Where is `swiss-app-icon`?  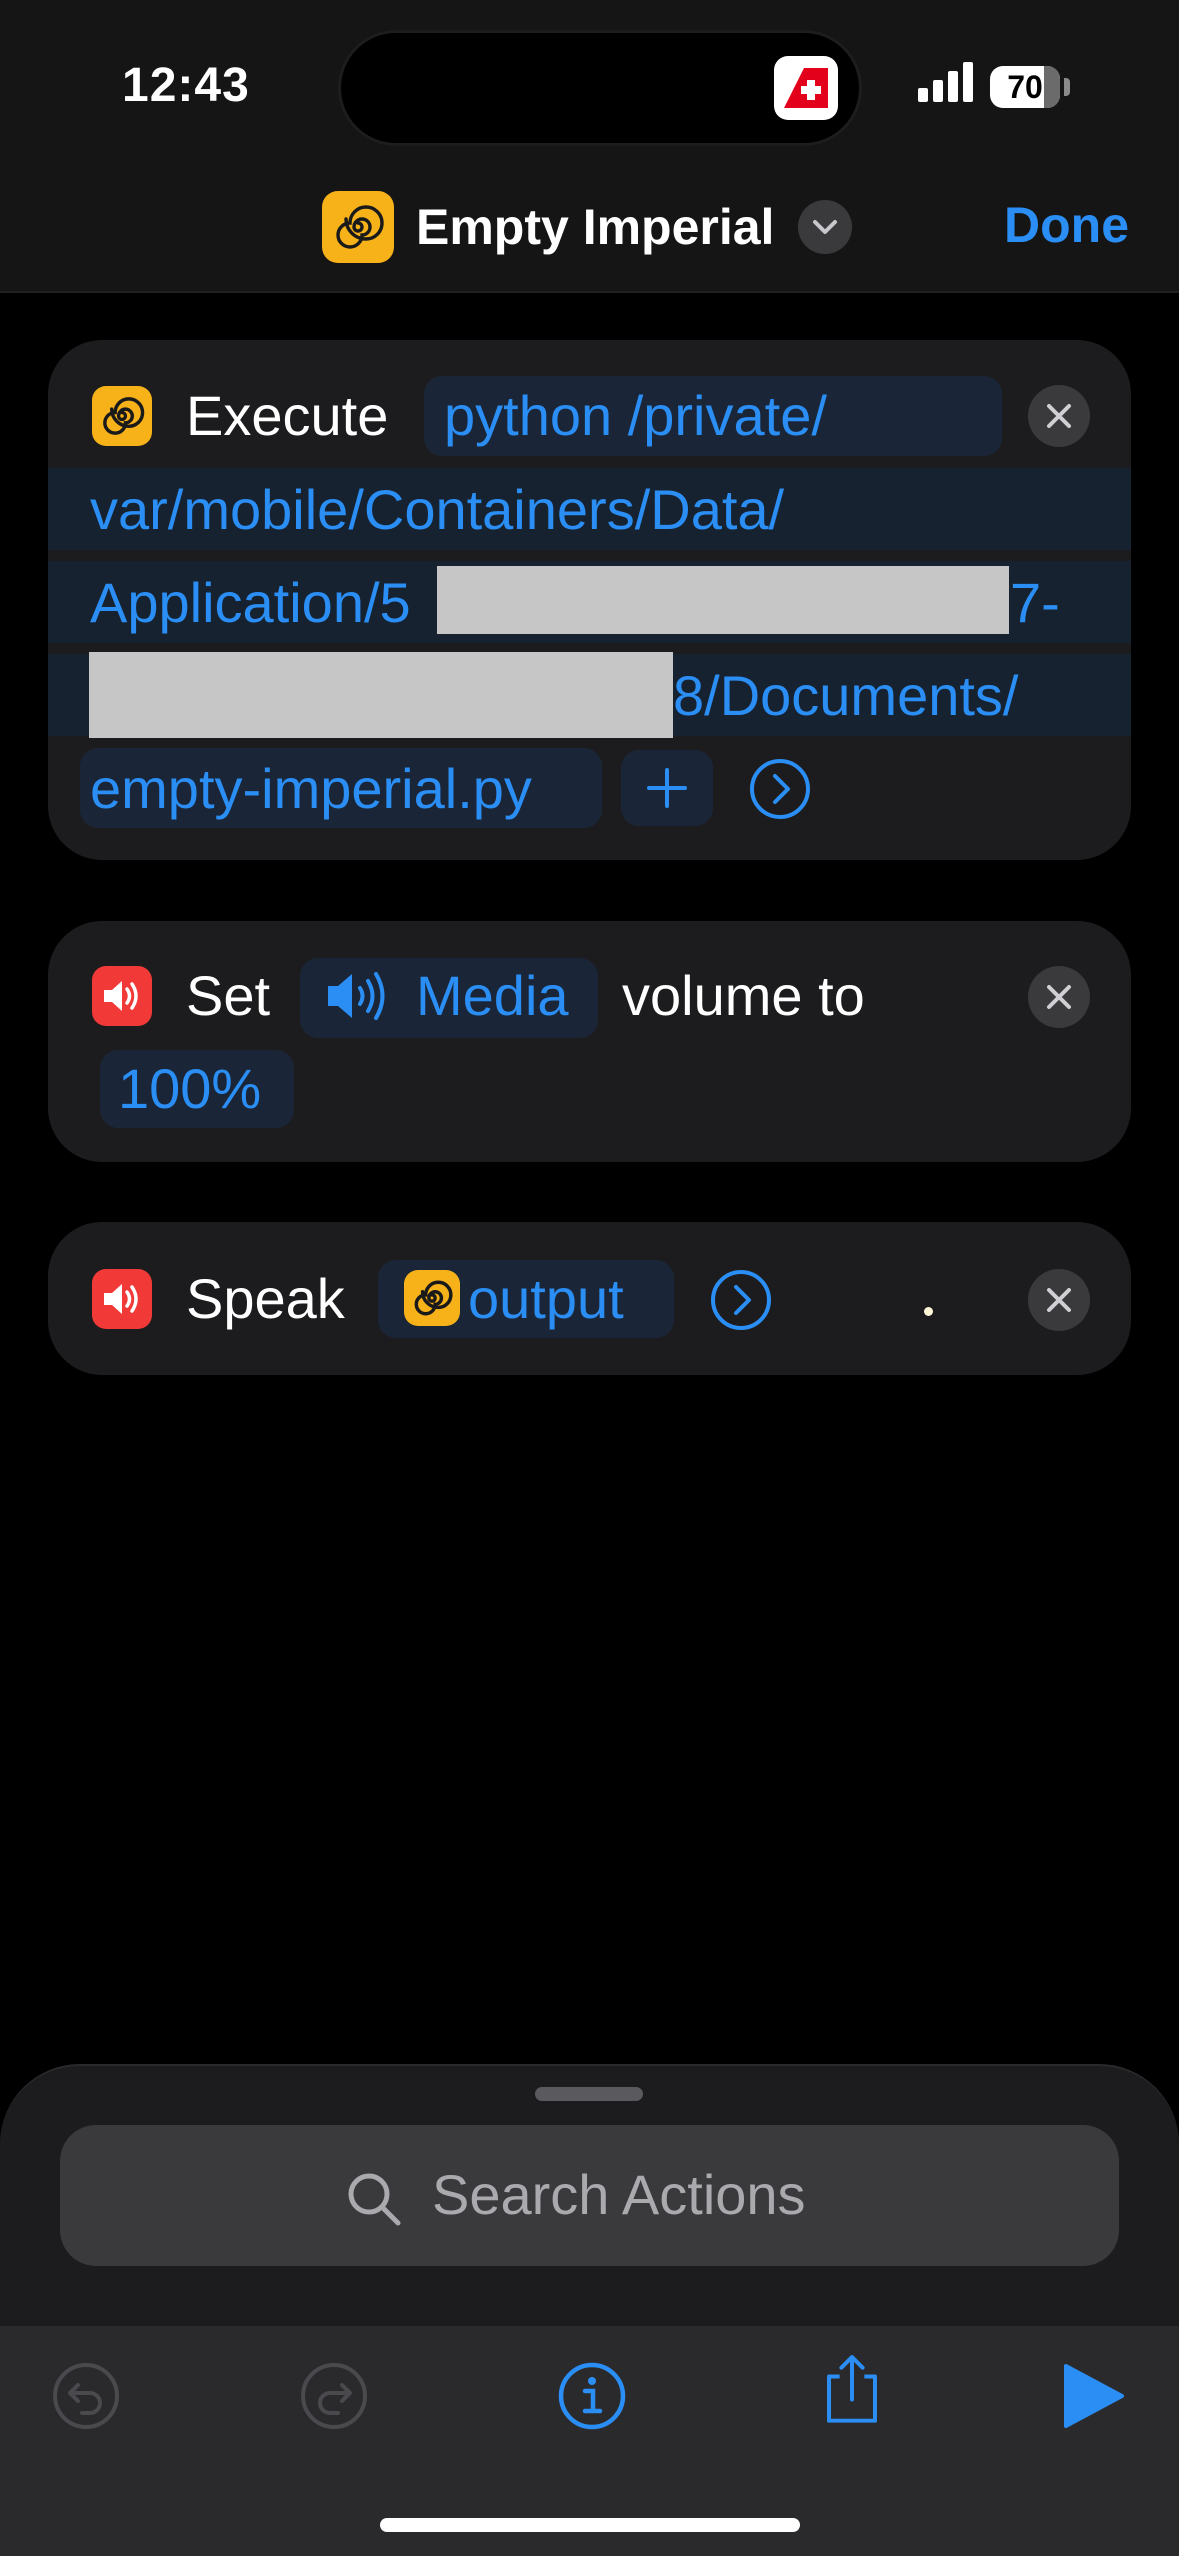 swiss-app-icon is located at coordinates (806, 88).